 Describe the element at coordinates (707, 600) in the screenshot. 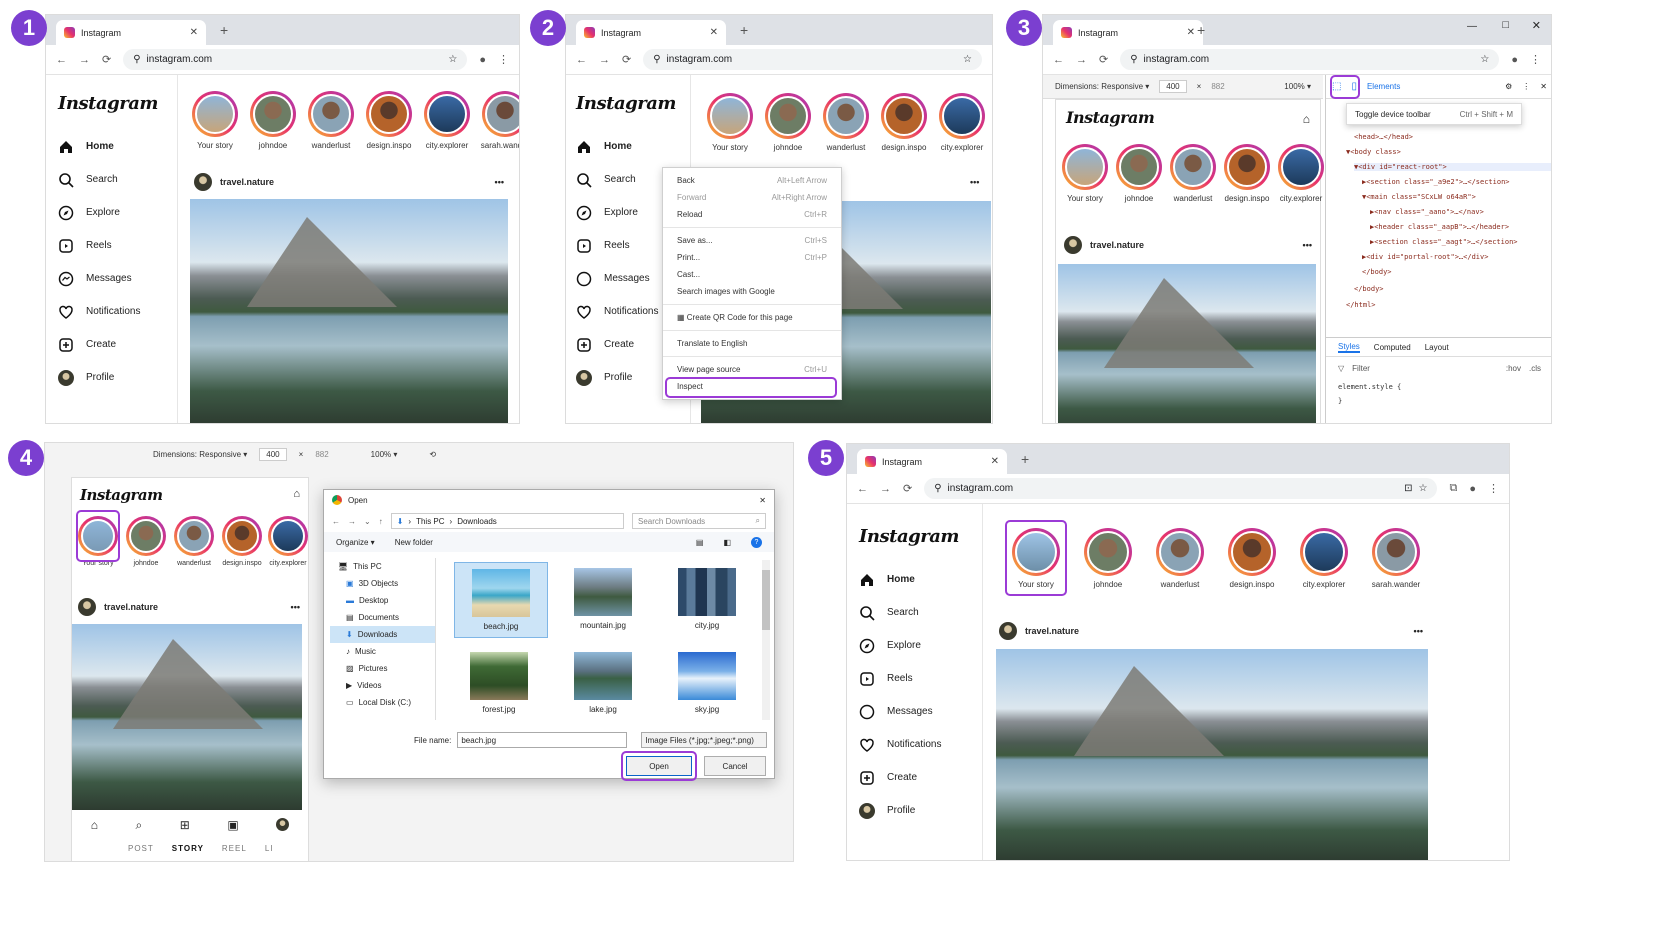

I see `file-item-city: city.jpg` at that location.